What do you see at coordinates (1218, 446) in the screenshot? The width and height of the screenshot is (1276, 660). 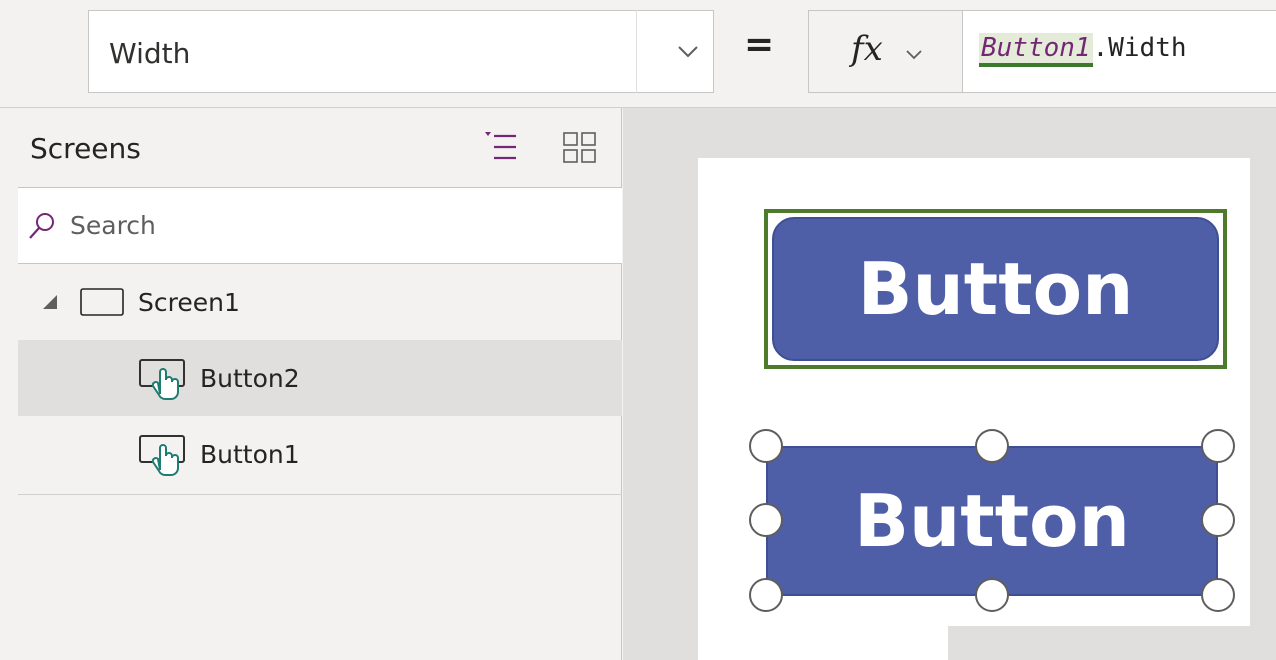 I see `resize-handle-top-right` at bounding box center [1218, 446].